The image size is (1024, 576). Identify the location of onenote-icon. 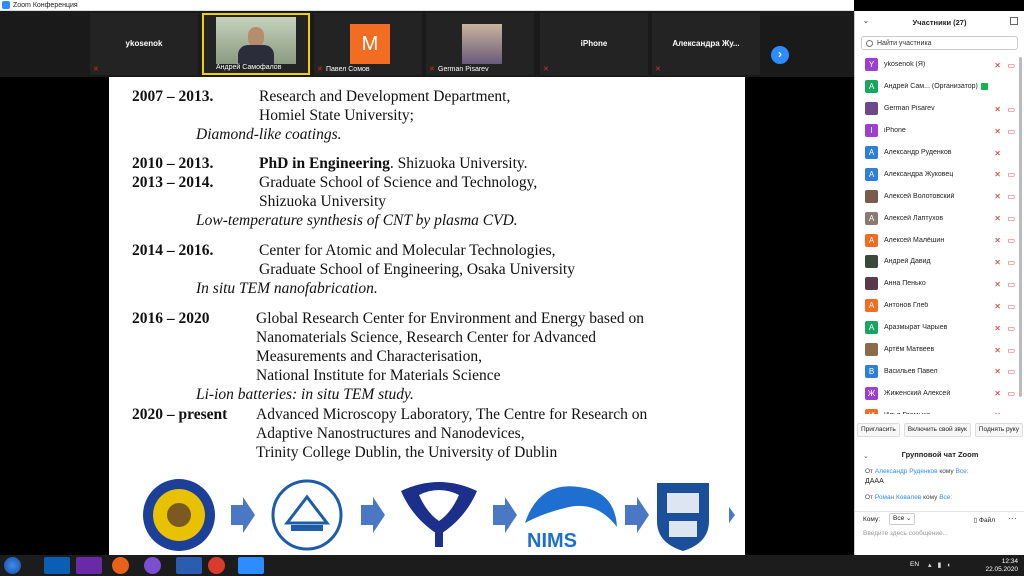
(89, 565).